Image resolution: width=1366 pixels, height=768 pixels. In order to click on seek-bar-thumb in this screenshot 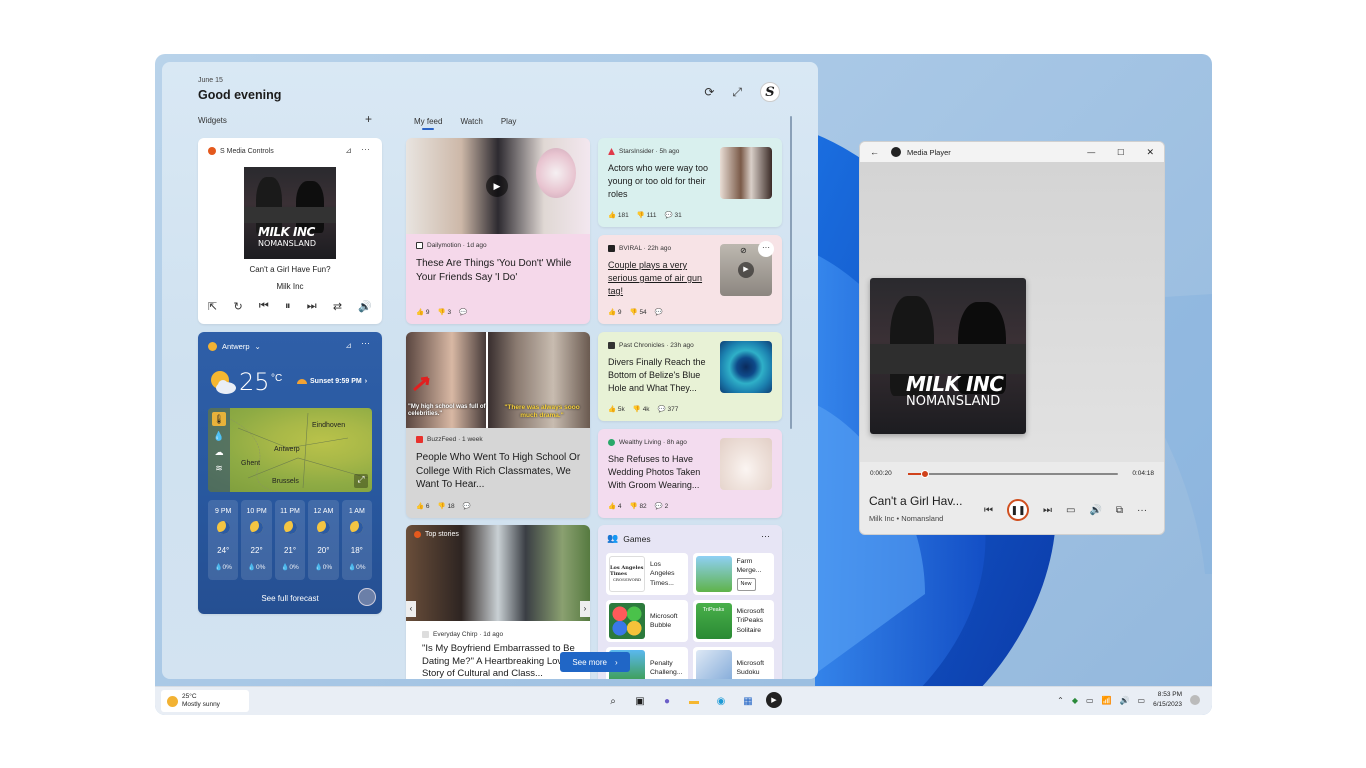, I will do `click(924, 474)`.